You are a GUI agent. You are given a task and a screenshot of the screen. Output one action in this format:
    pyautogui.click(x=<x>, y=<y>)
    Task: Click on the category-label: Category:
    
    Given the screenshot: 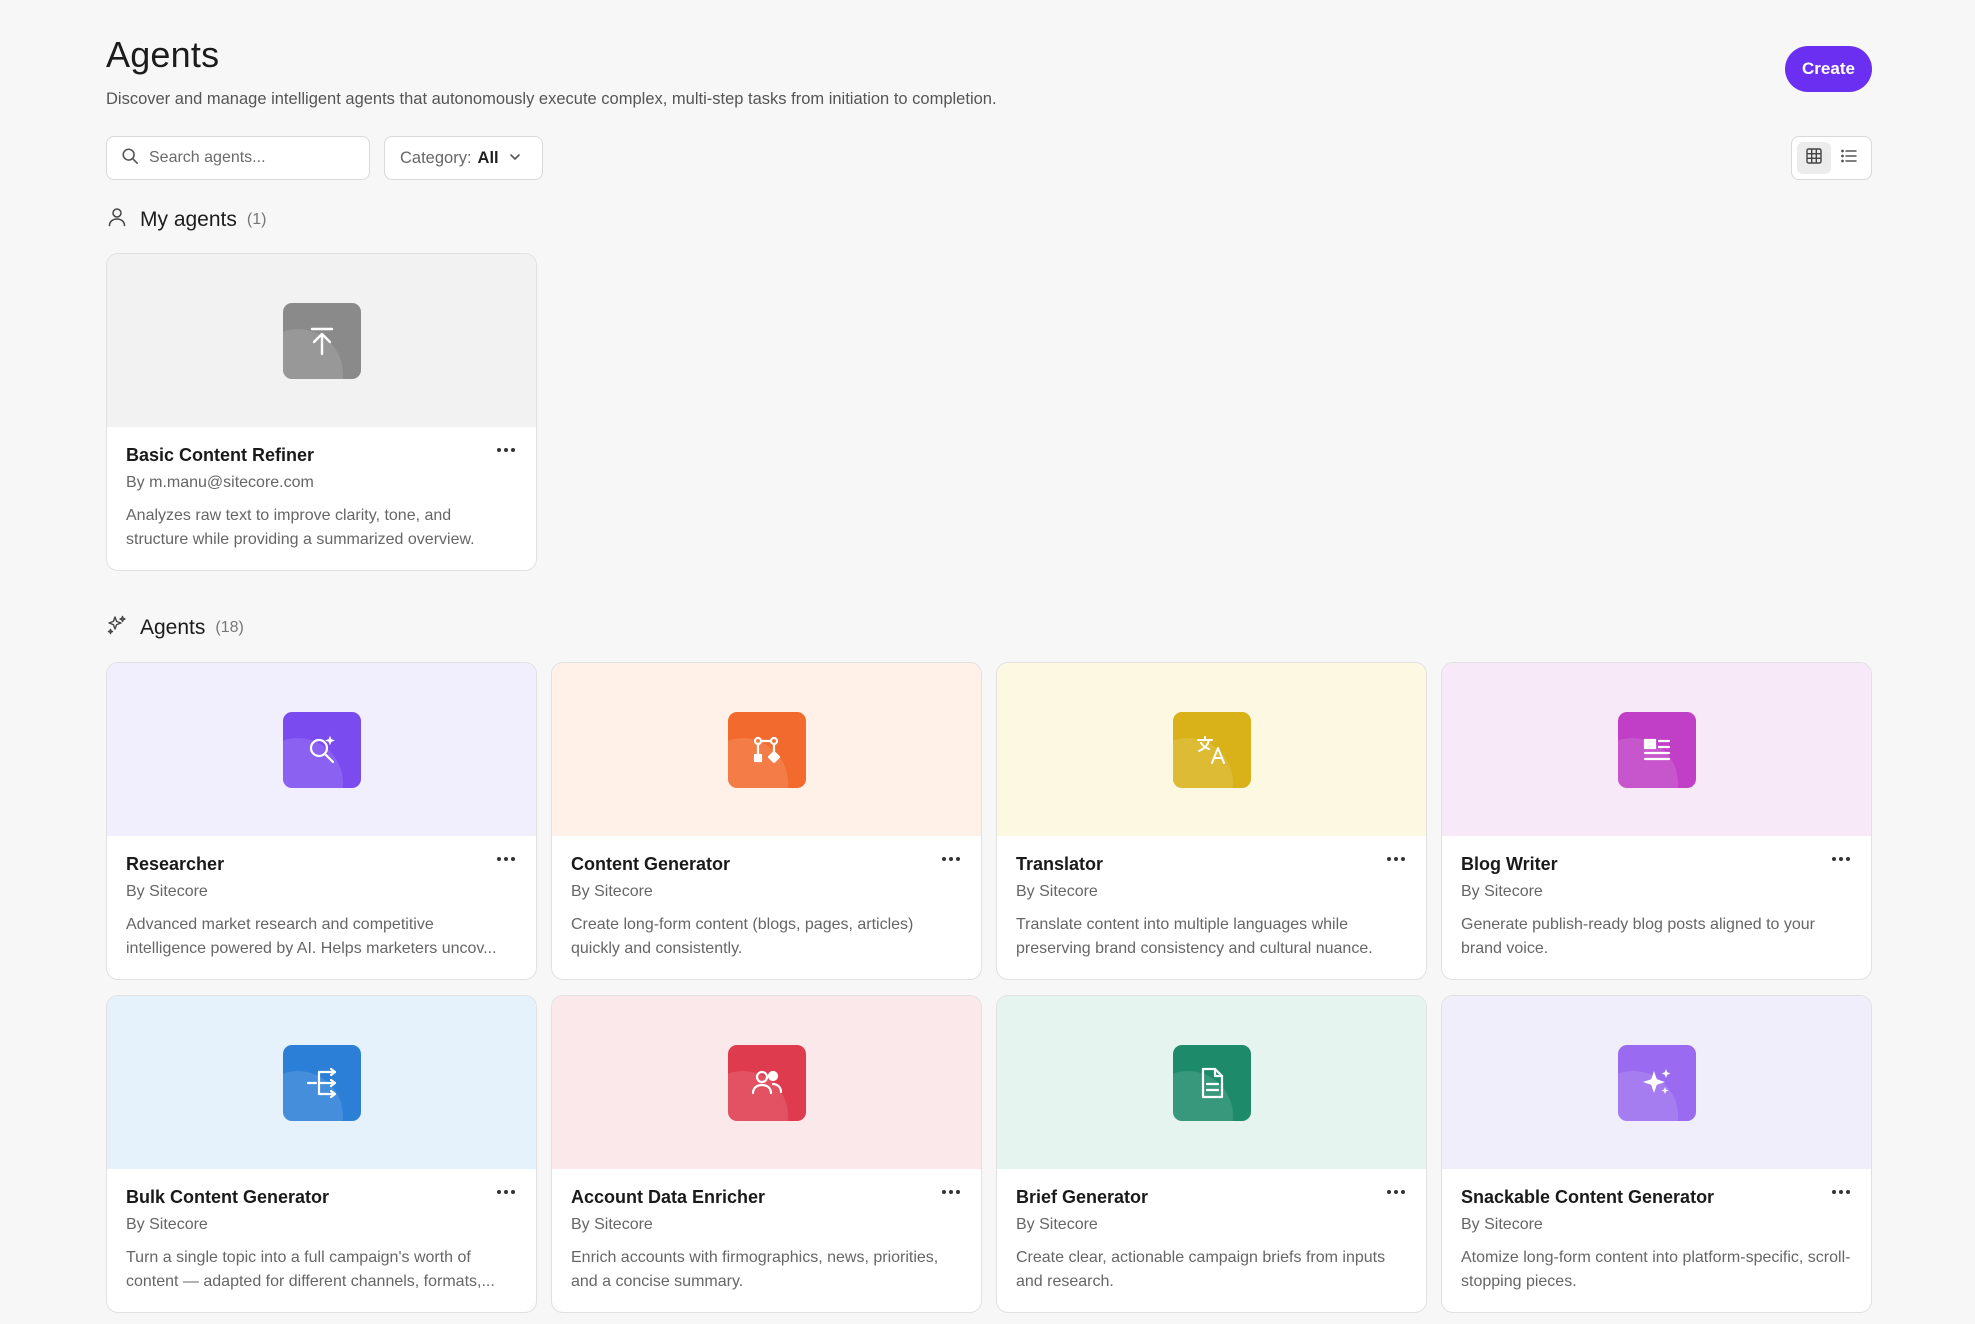 What is the action you would take?
    pyautogui.click(x=436, y=157)
    